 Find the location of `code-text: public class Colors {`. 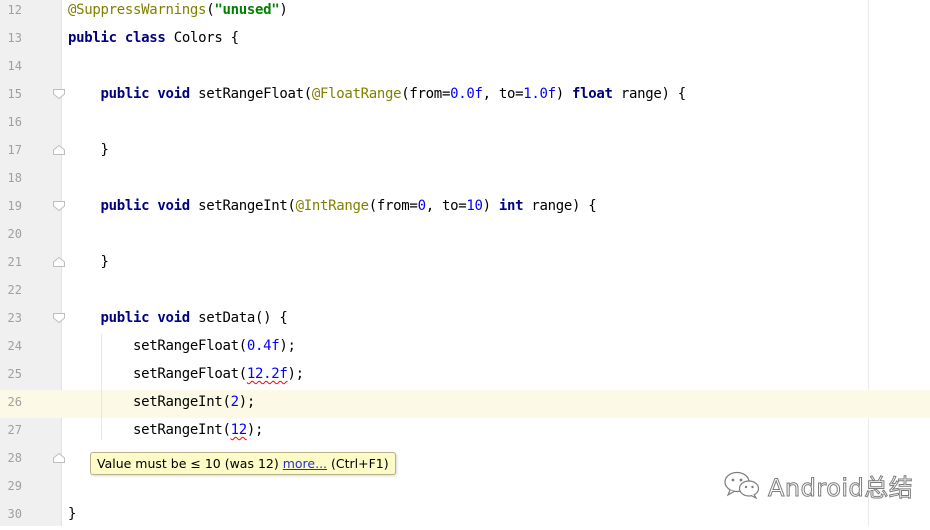

code-text: public class Colors { is located at coordinates (153, 40).